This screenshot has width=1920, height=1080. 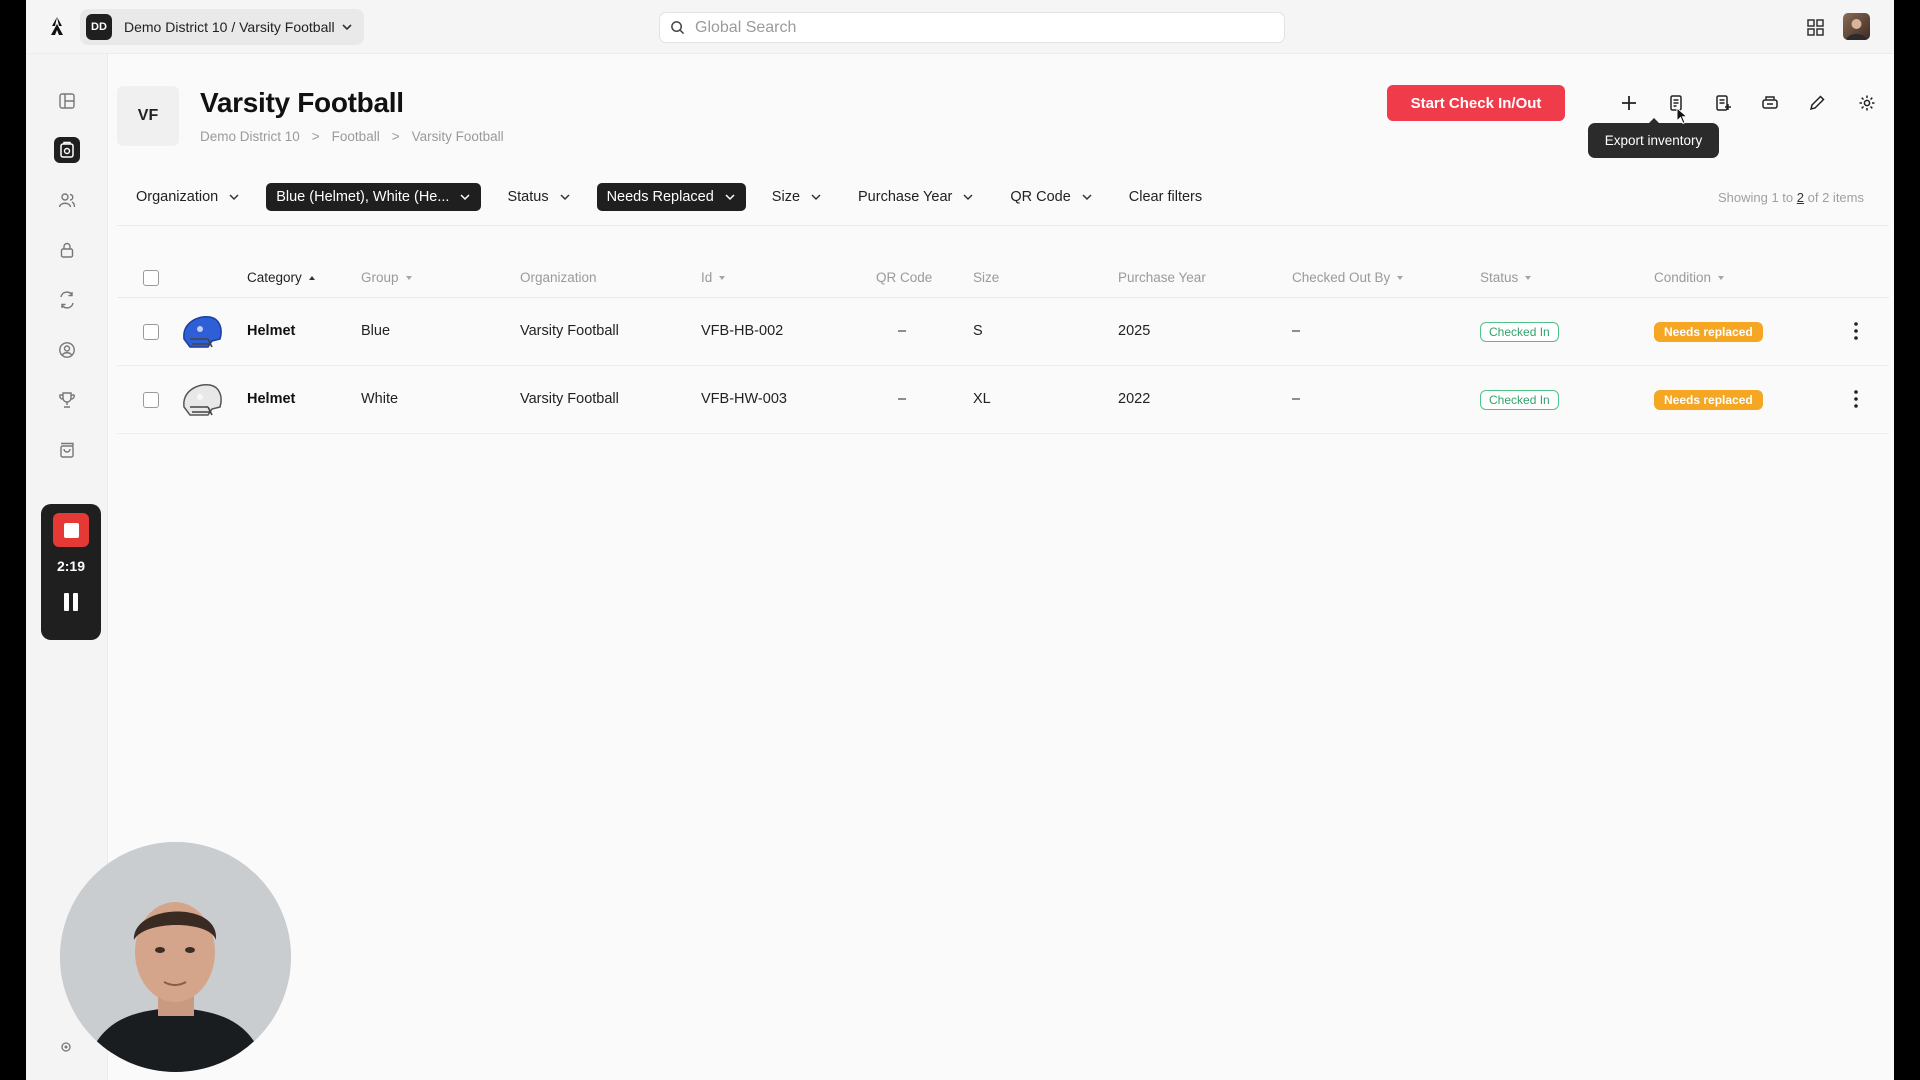 What do you see at coordinates (356, 136) in the screenshot?
I see `breadcrumb-item-sport: Football` at bounding box center [356, 136].